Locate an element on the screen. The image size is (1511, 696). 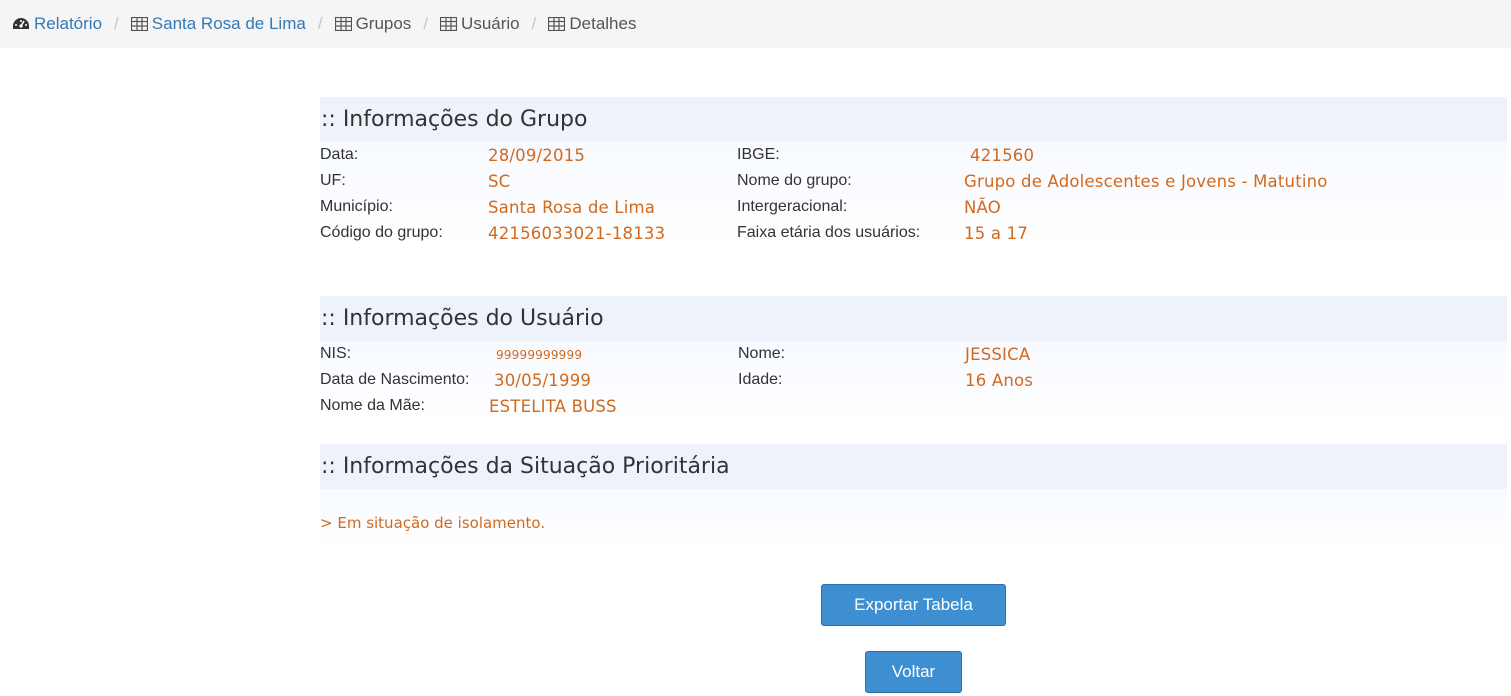
faixa-etaria-value: 15 a 17 is located at coordinates (996, 233).